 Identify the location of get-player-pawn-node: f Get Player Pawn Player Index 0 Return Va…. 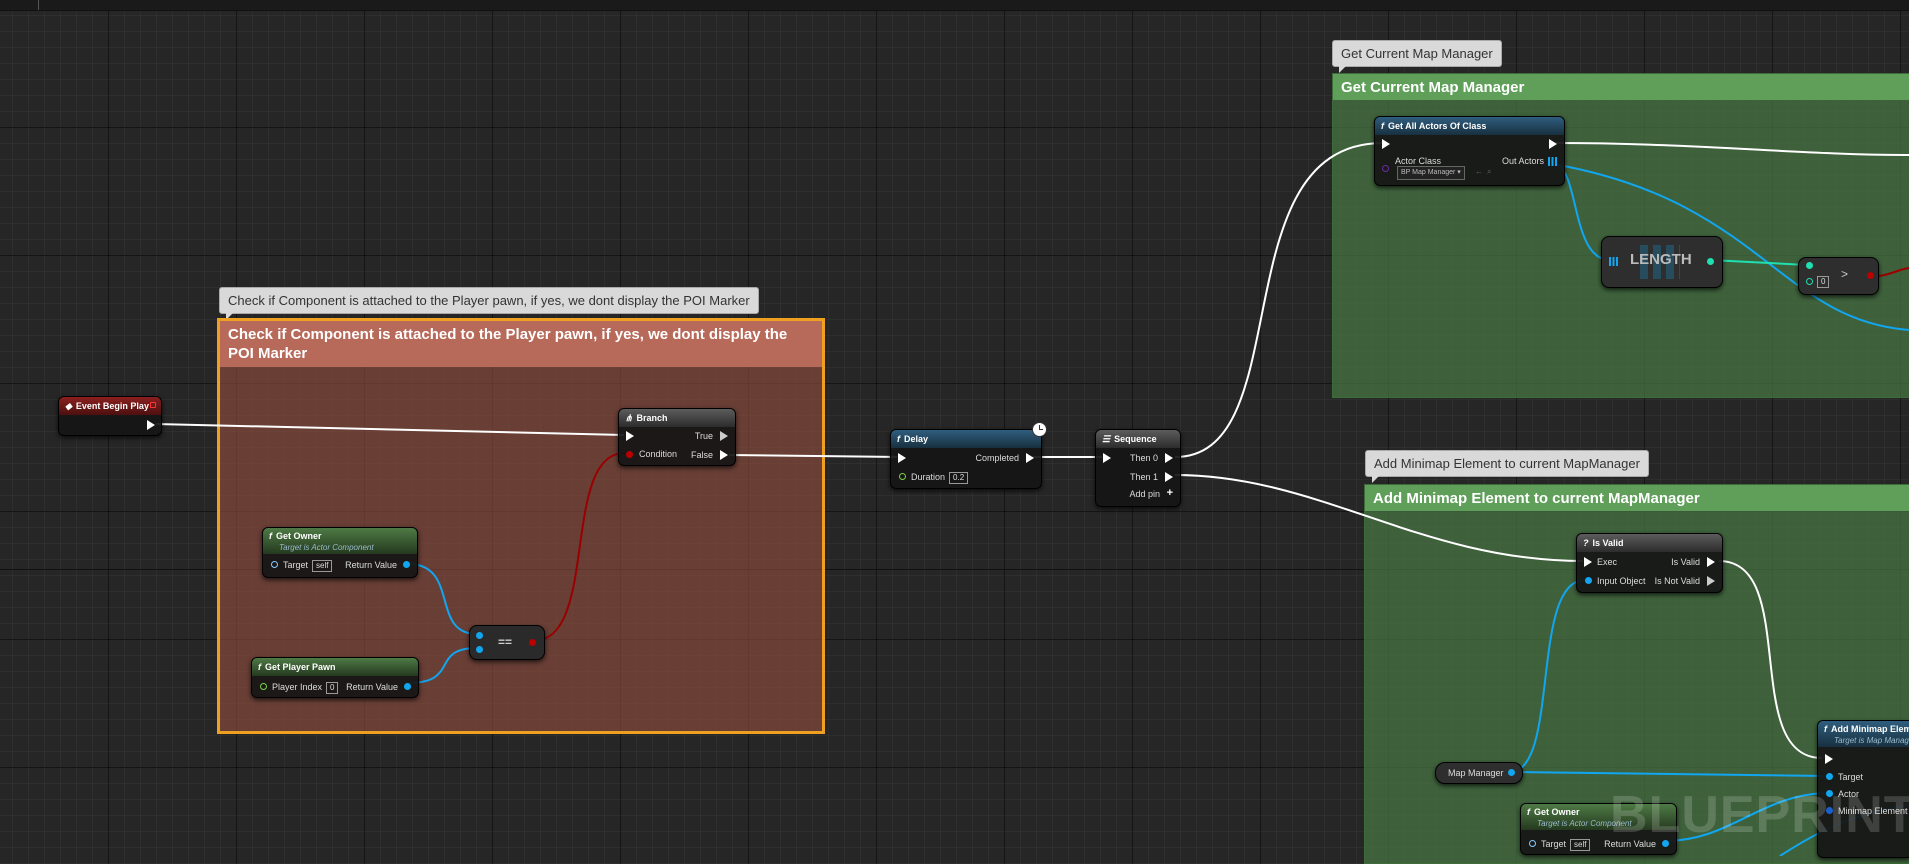
(335, 677).